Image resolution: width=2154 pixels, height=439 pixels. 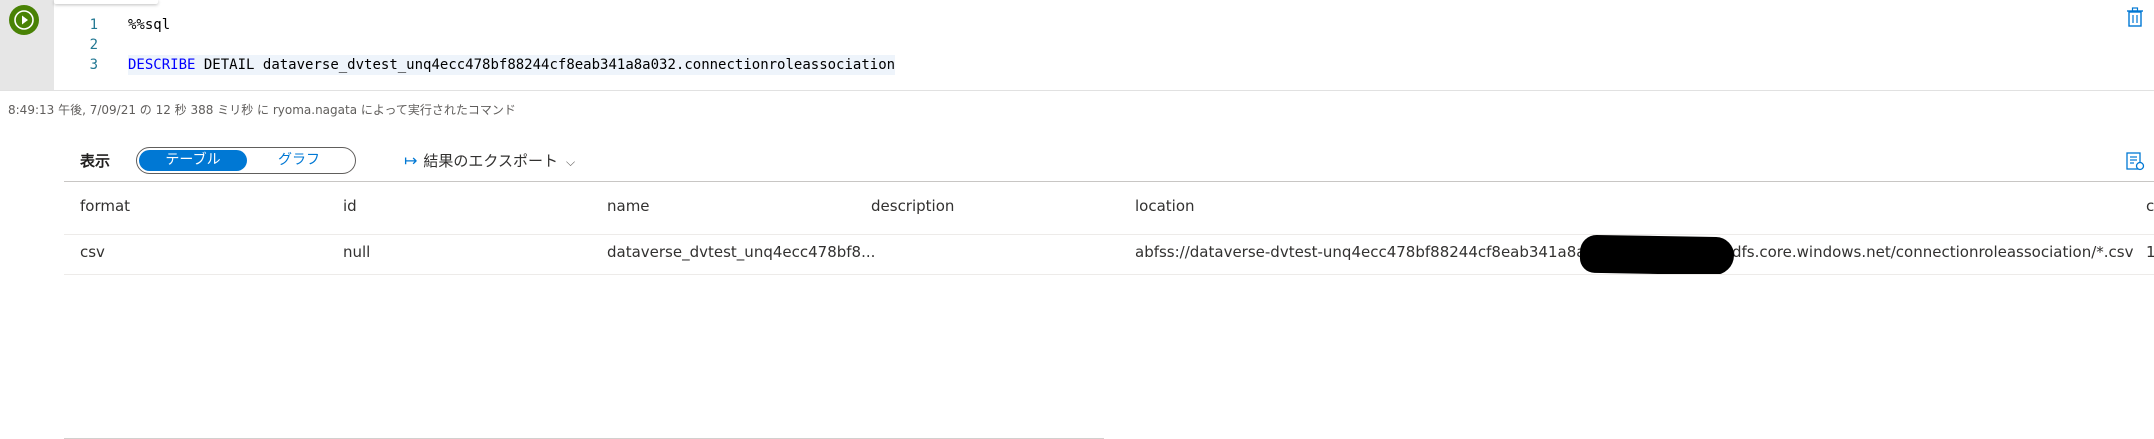 I want to click on table-view-option: テーブル, so click(x=193, y=160).